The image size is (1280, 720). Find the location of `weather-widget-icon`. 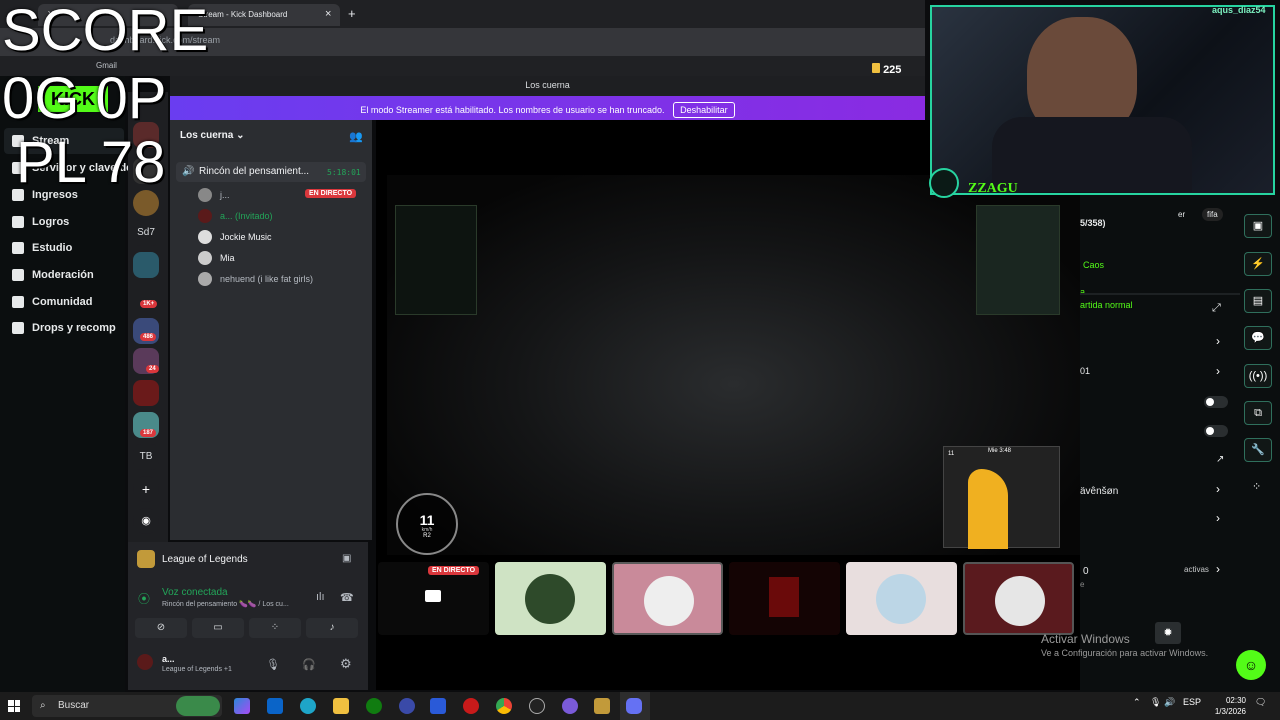

weather-widget-icon is located at coordinates (198, 706).